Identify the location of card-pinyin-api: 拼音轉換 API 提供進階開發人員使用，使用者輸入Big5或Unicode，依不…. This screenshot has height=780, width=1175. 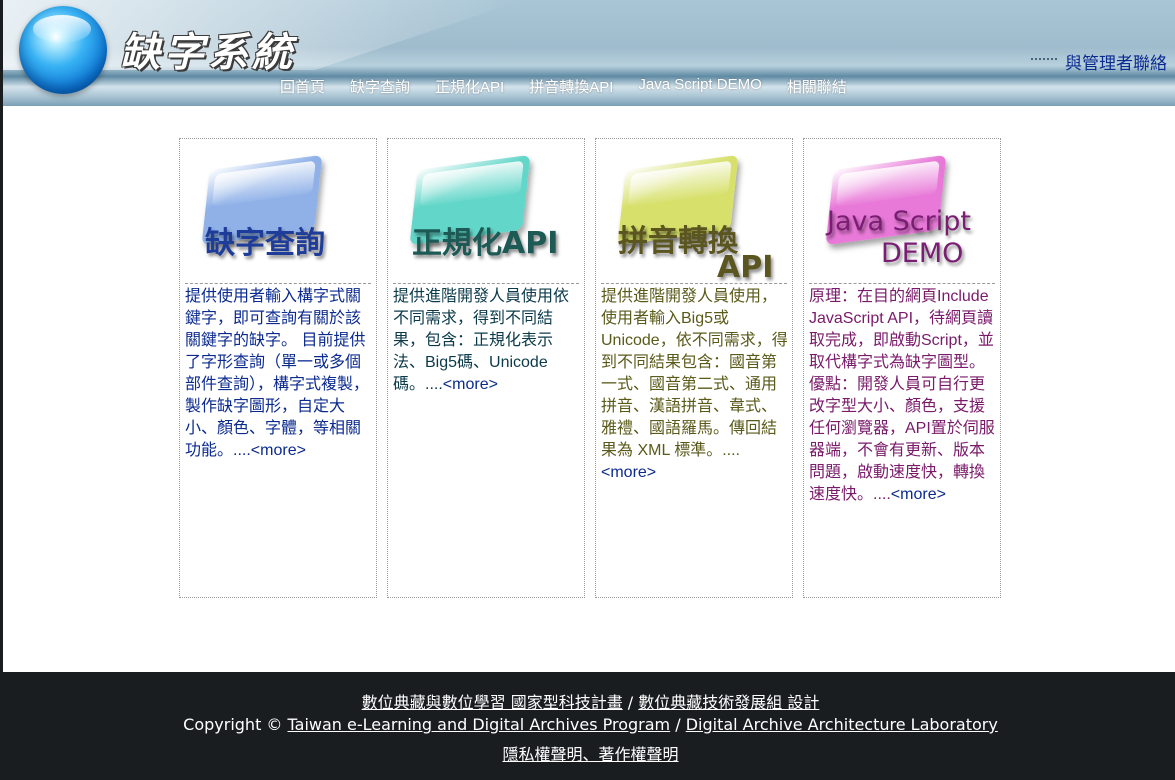
(694, 368).